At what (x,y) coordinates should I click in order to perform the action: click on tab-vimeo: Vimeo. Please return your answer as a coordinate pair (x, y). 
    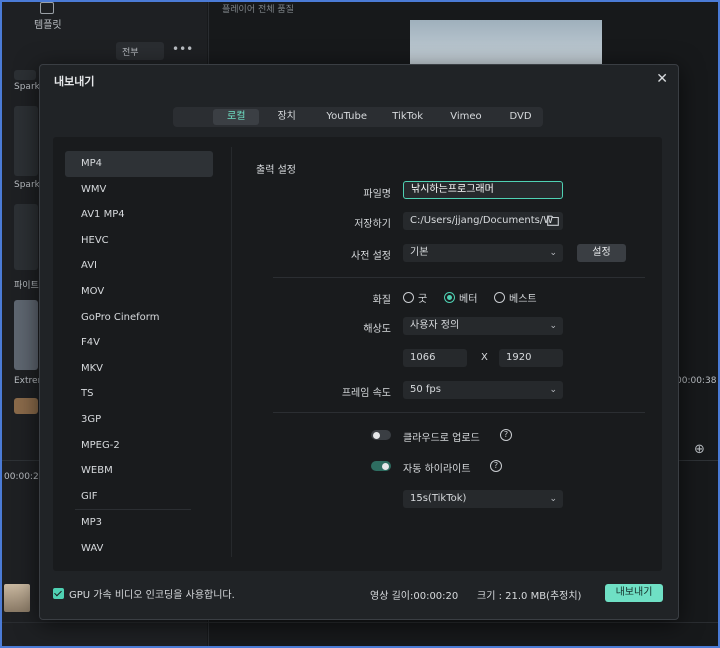
    Looking at the image, I should click on (466, 117).